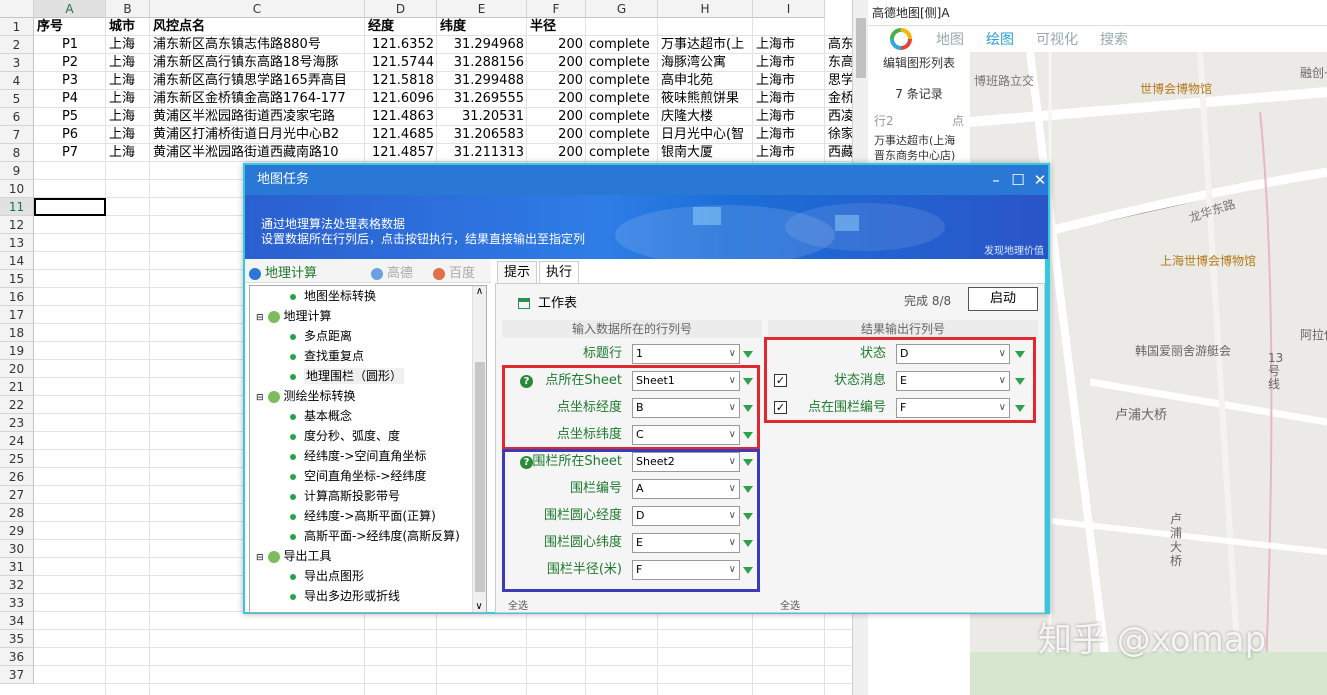 The image size is (1327, 695). I want to click on select-all-input: 全选, so click(518, 604).